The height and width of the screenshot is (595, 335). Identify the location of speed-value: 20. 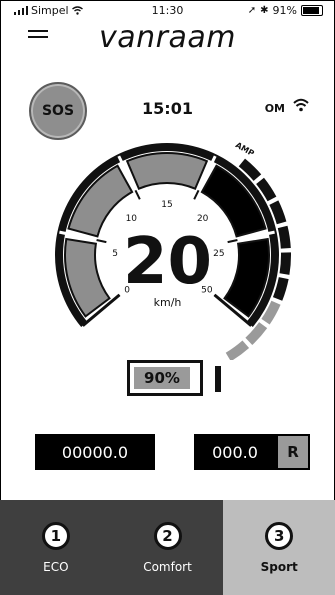
(167, 262).